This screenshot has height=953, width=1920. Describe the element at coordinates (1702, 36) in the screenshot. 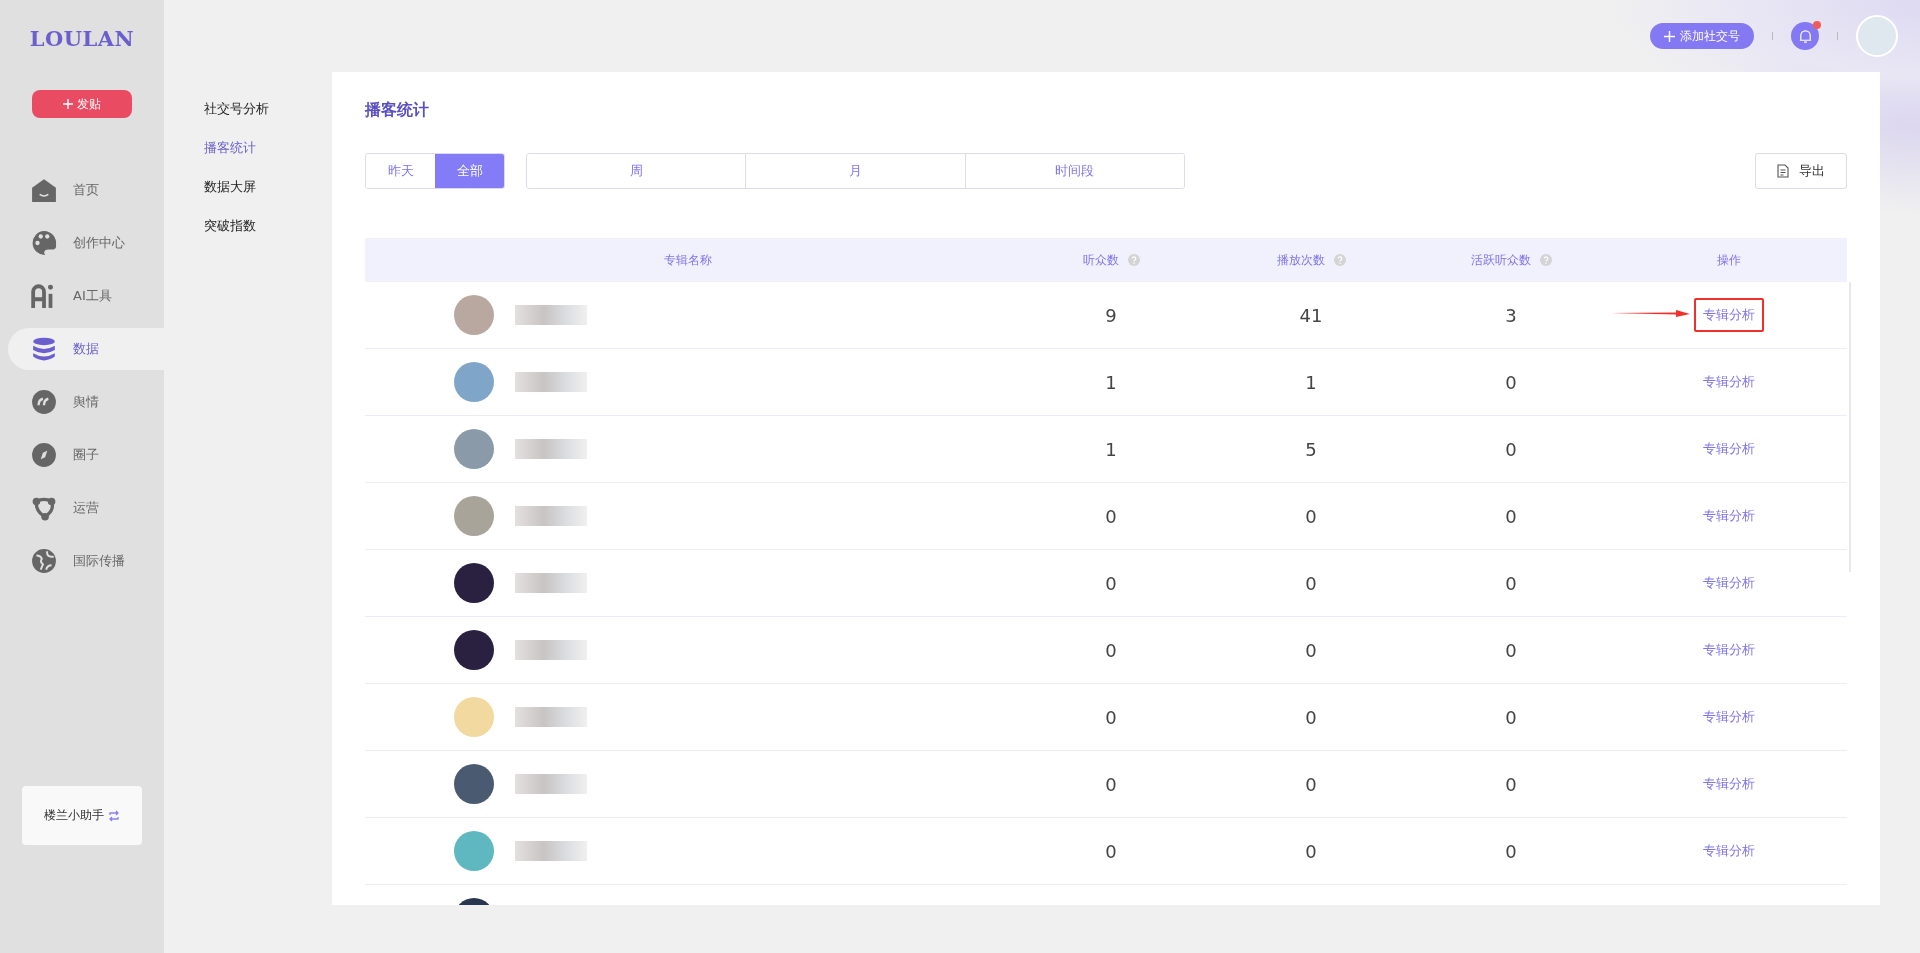

I see `add-account-button: 添加社交号` at that location.